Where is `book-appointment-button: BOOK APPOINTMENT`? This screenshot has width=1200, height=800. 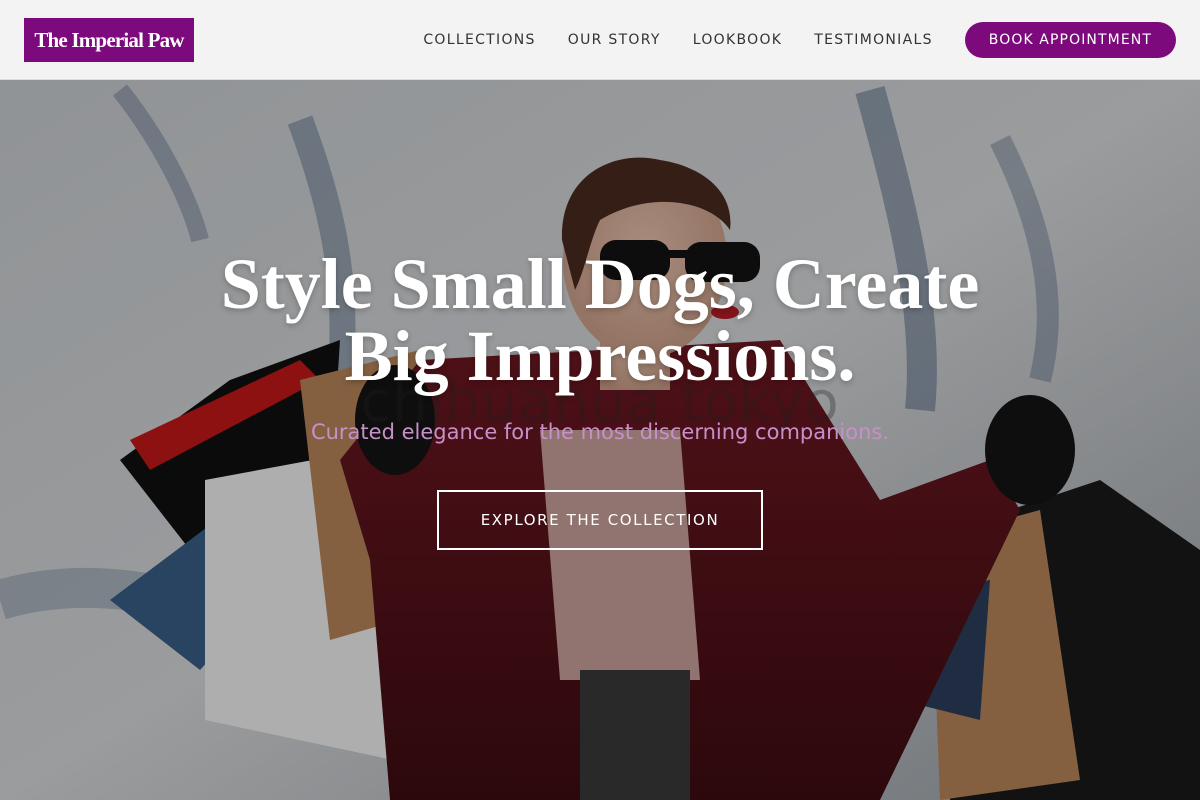
book-appointment-button: BOOK APPOINTMENT is located at coordinates (1070, 40).